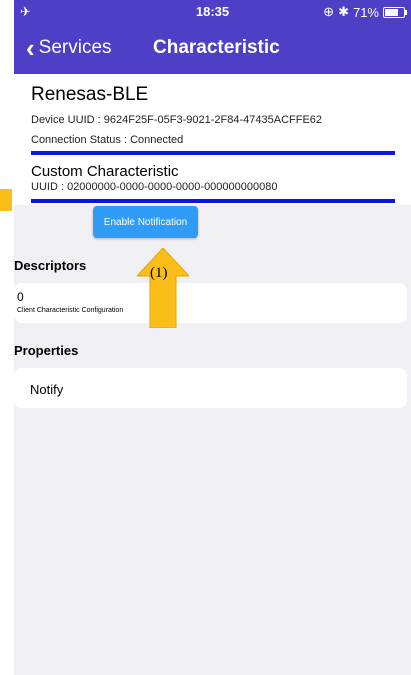  Describe the element at coordinates (20, 297) in the screenshot. I see `descriptor-value: 0` at that location.